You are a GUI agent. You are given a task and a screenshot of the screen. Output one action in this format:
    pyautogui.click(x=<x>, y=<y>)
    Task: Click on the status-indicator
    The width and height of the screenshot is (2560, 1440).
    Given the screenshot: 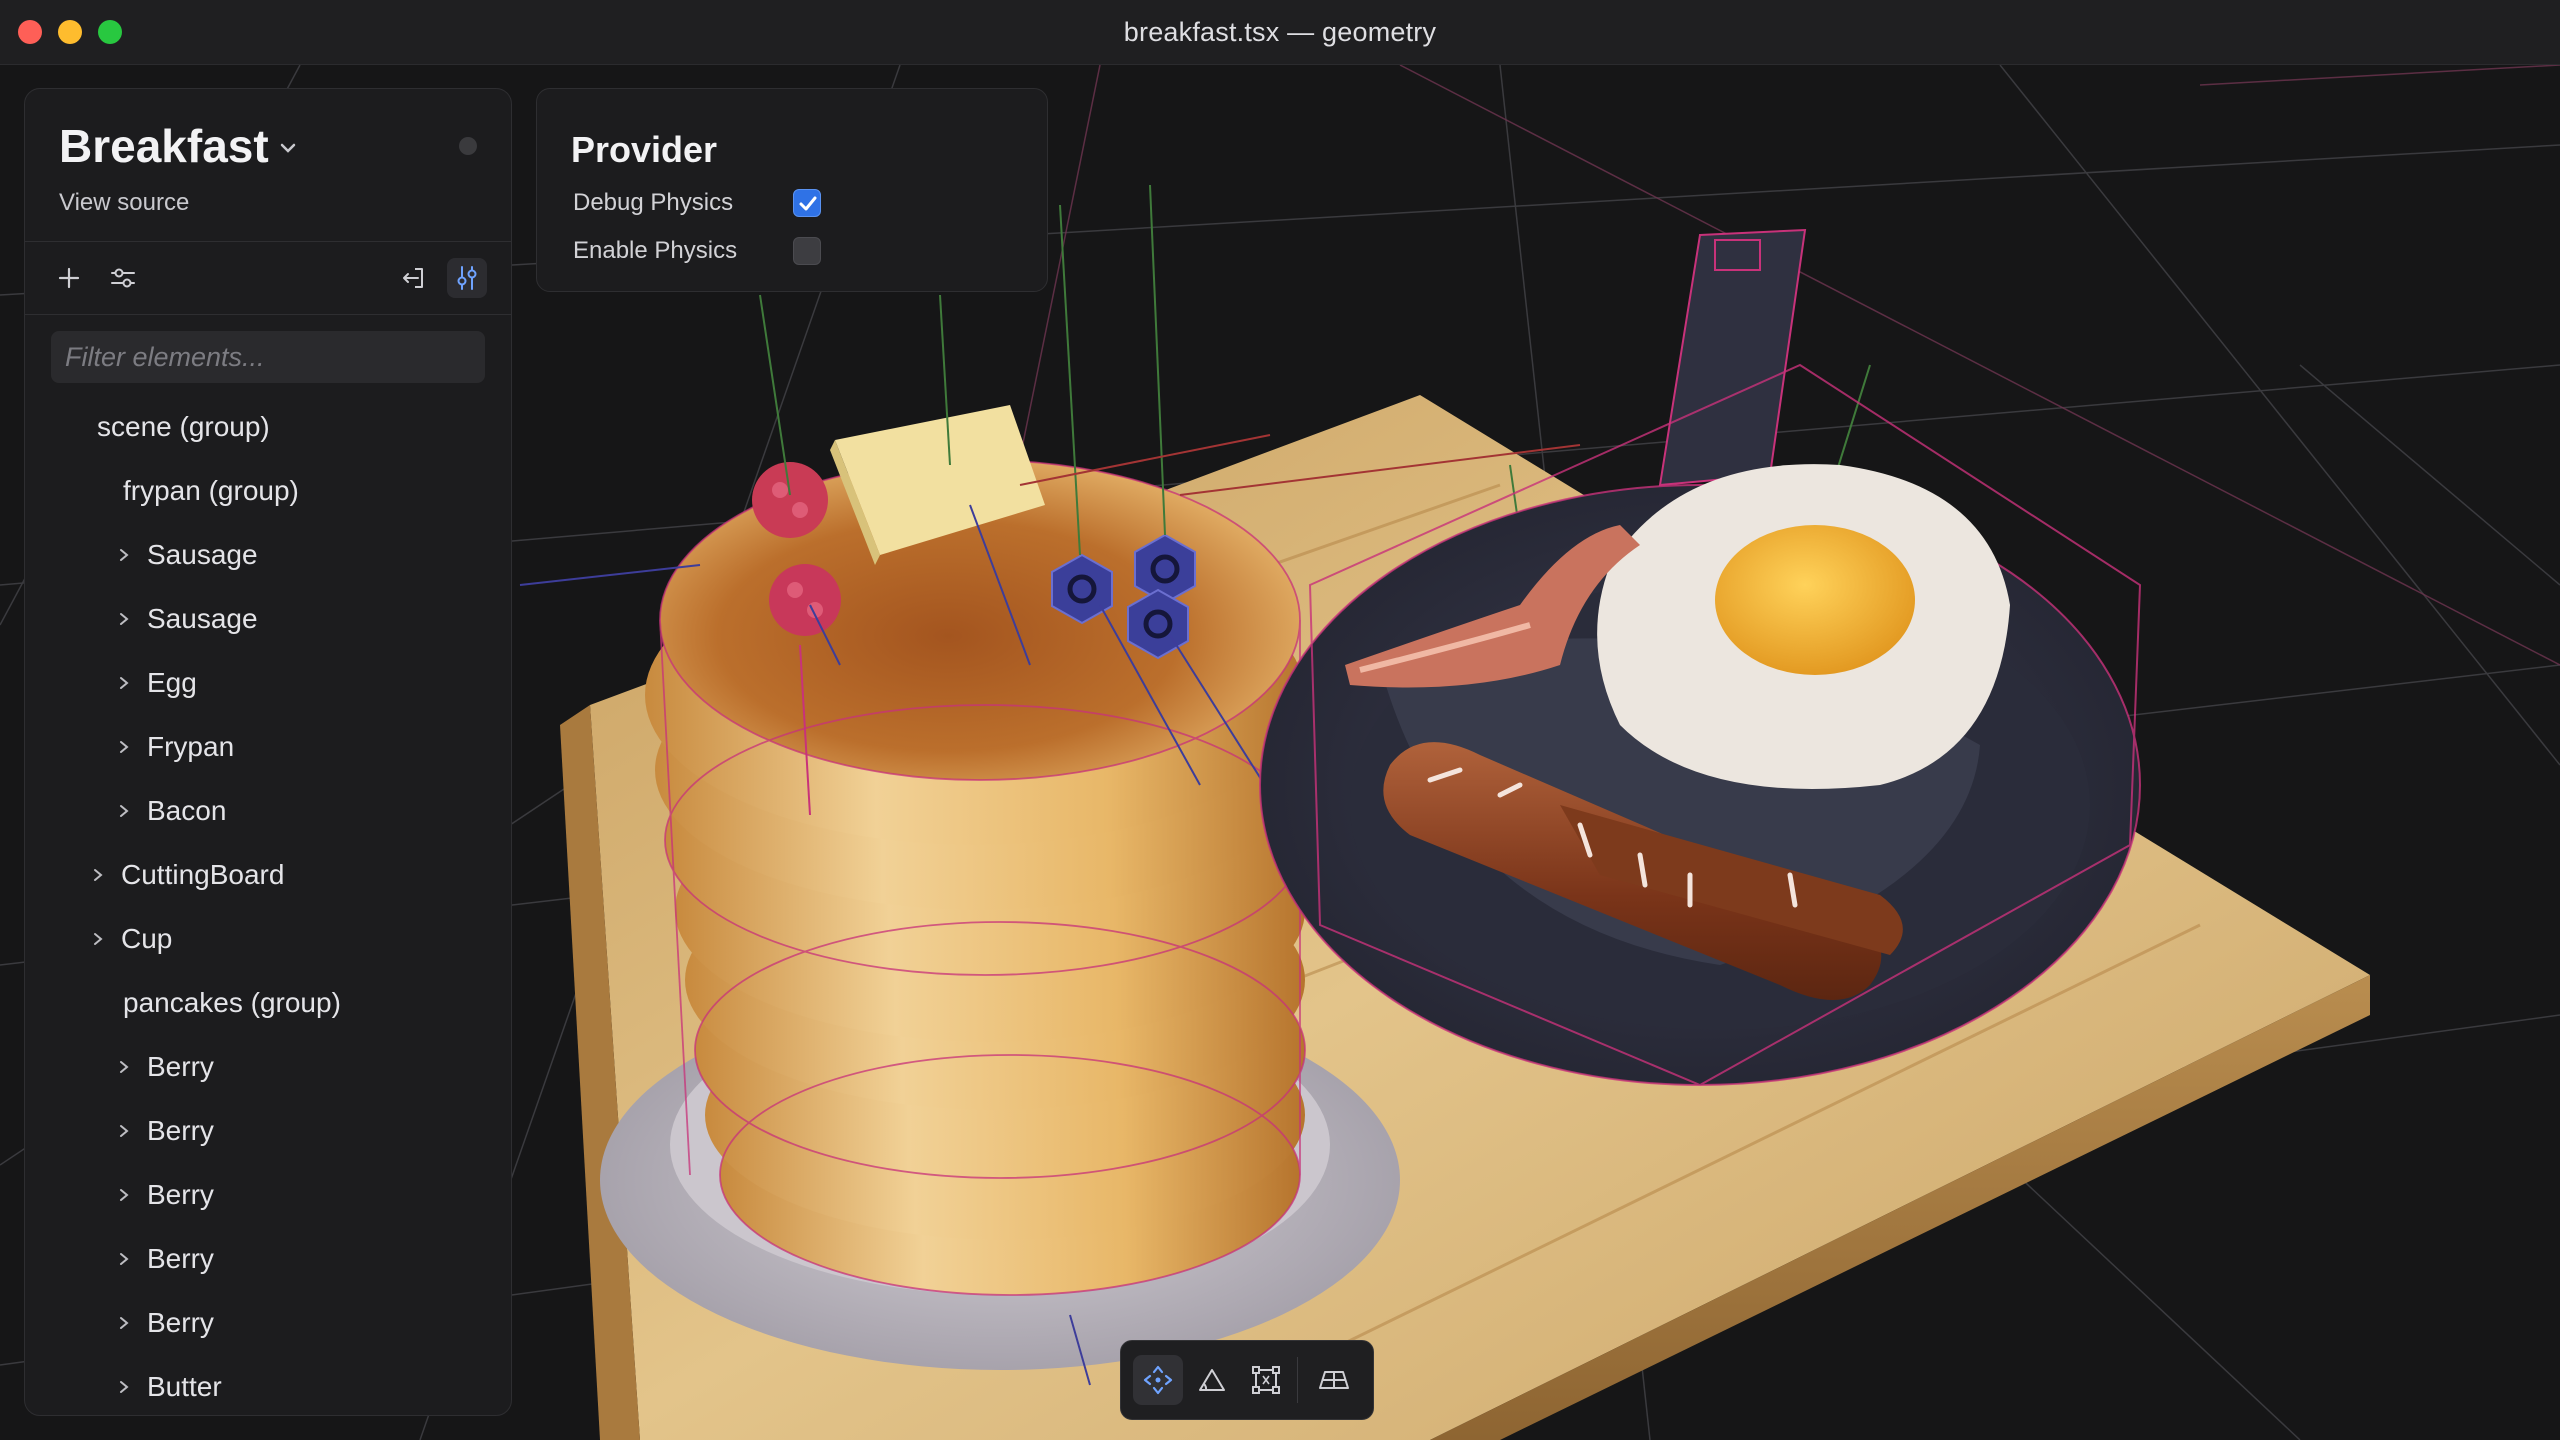 What is the action you would take?
    pyautogui.click(x=468, y=146)
    